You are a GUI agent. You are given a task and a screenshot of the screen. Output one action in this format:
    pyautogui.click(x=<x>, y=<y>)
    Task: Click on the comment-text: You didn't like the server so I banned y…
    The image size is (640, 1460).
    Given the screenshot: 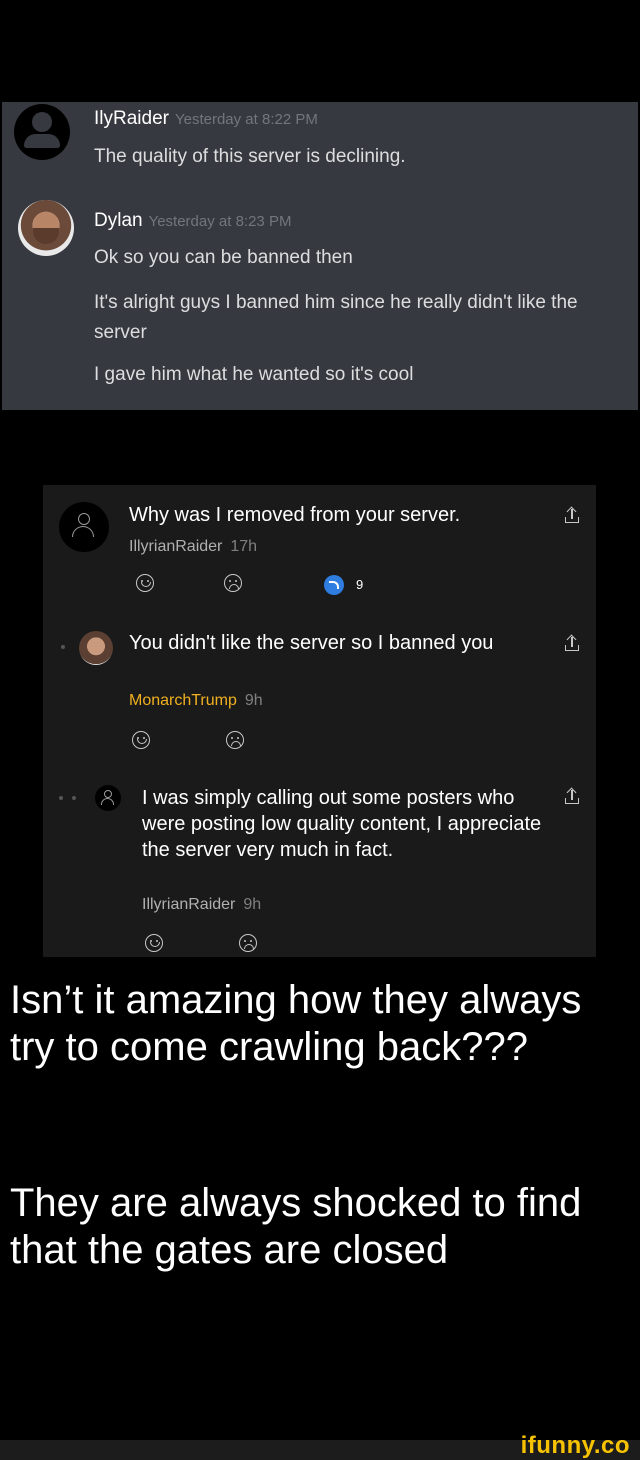 What is the action you would take?
    pyautogui.click(x=311, y=643)
    